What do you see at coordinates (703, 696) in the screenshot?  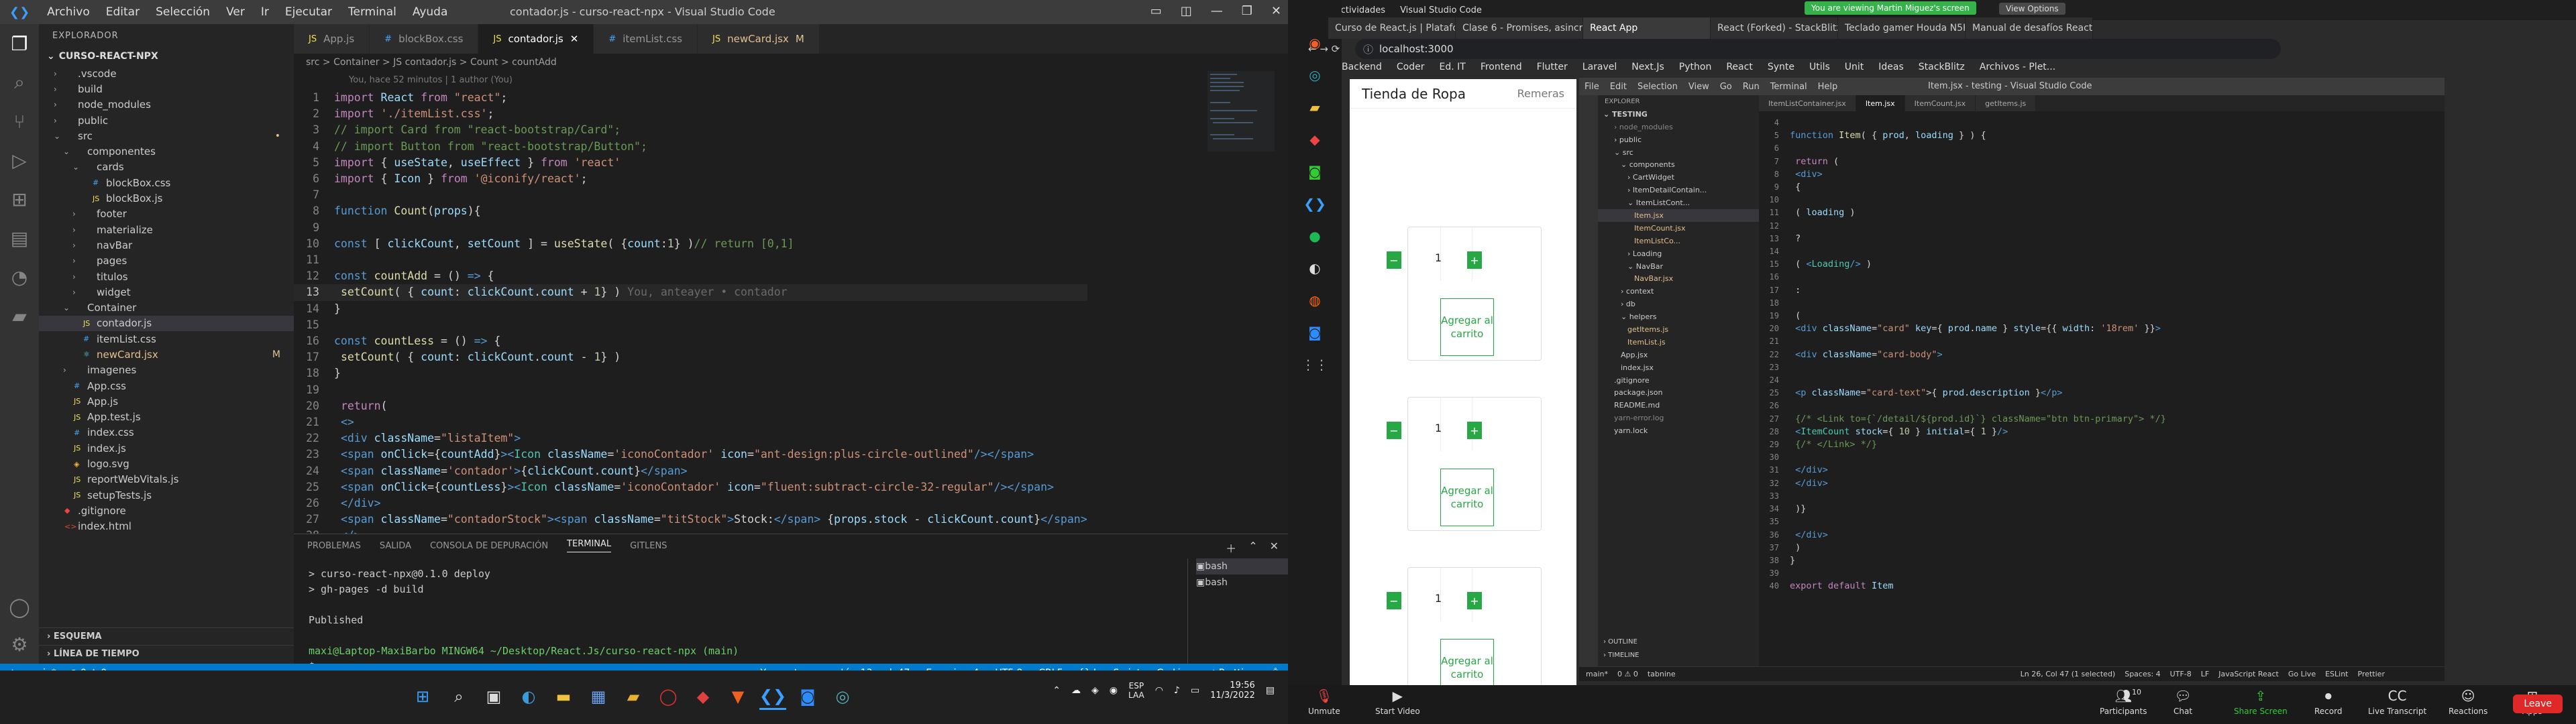 I see `app-icon: ◆` at bounding box center [703, 696].